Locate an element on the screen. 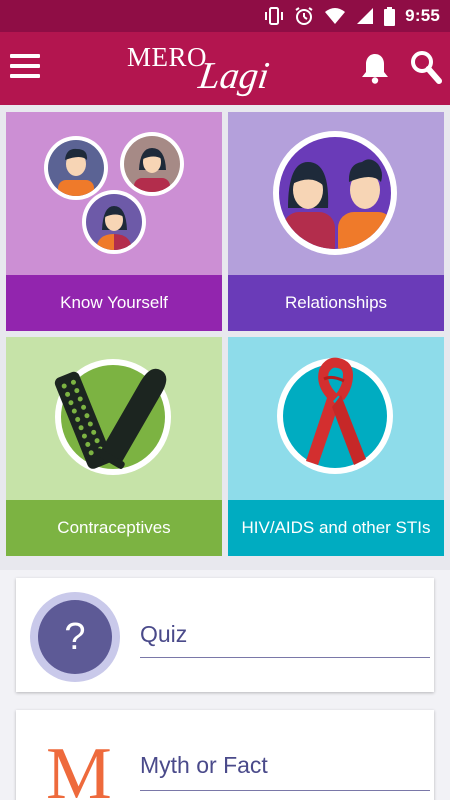 The image size is (450, 800). signal-icon is located at coordinates (365, 16).